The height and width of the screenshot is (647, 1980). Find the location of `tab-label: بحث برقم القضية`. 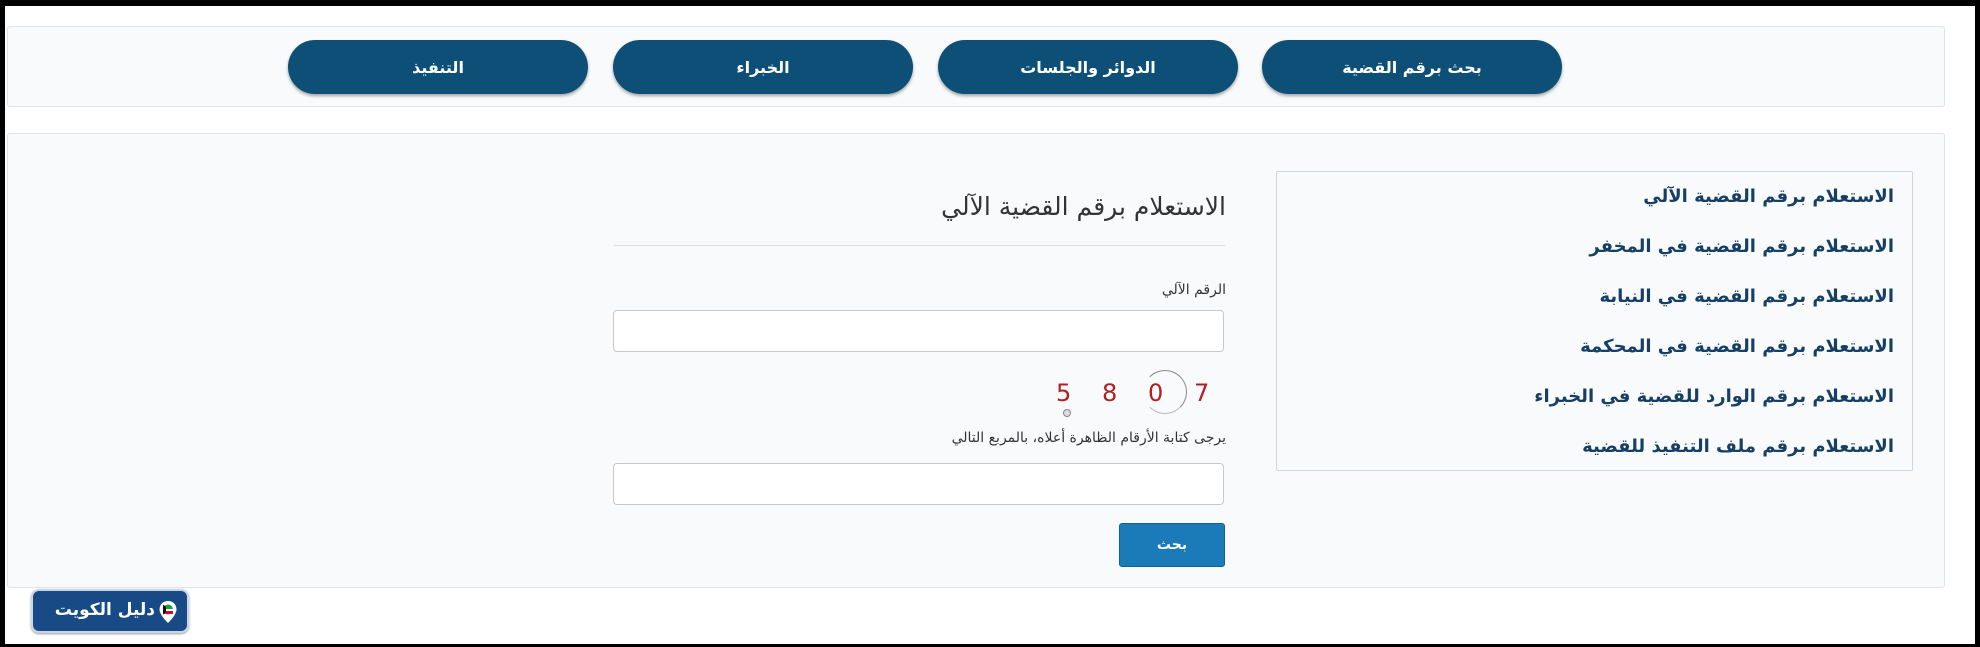

tab-label: بحث برقم القضية is located at coordinates (1412, 67).